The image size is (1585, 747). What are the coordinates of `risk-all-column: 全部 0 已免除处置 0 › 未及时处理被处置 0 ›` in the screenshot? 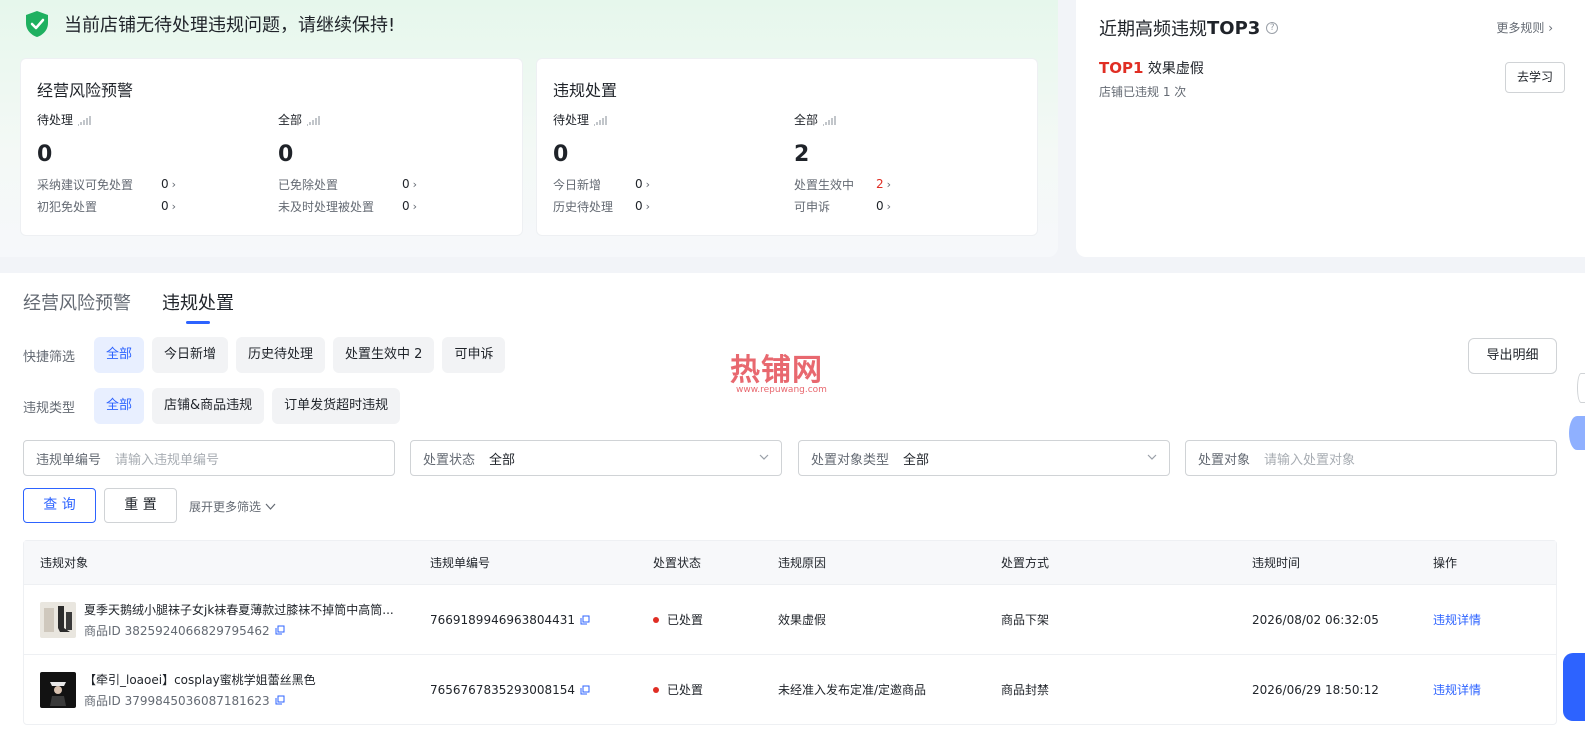 It's located at (393, 162).